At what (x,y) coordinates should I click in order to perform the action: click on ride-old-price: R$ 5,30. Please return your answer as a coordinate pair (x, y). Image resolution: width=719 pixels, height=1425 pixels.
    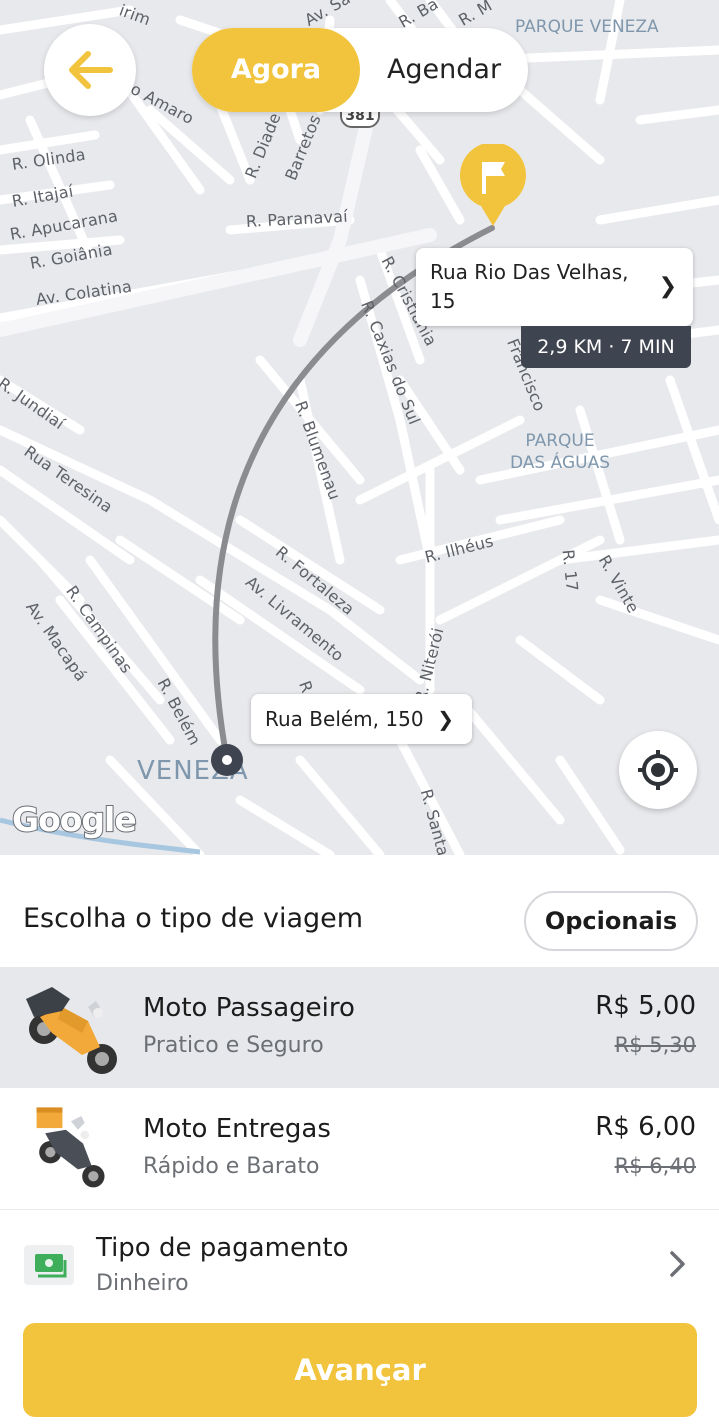
    Looking at the image, I should click on (655, 1045).